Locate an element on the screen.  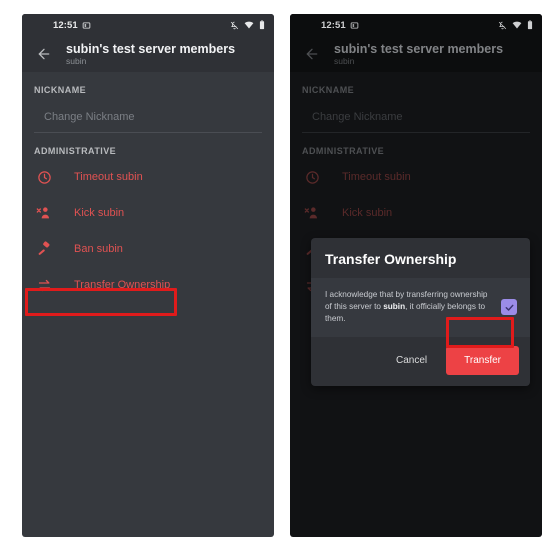
acknowledge-checkbox is located at coordinates (509, 307).